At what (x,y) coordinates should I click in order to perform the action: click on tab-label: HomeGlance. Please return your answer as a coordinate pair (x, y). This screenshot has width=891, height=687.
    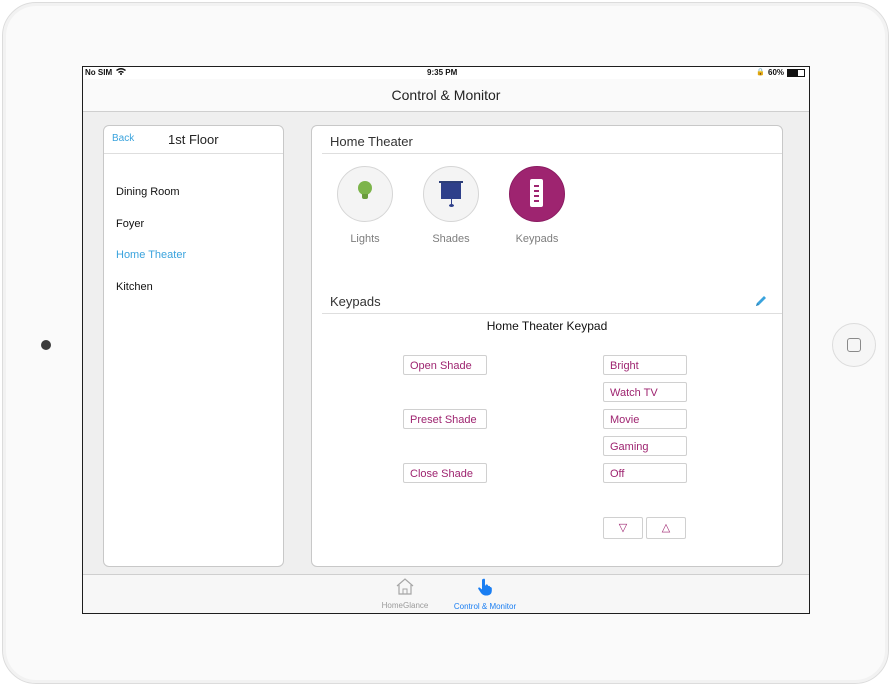
    Looking at the image, I should click on (405, 605).